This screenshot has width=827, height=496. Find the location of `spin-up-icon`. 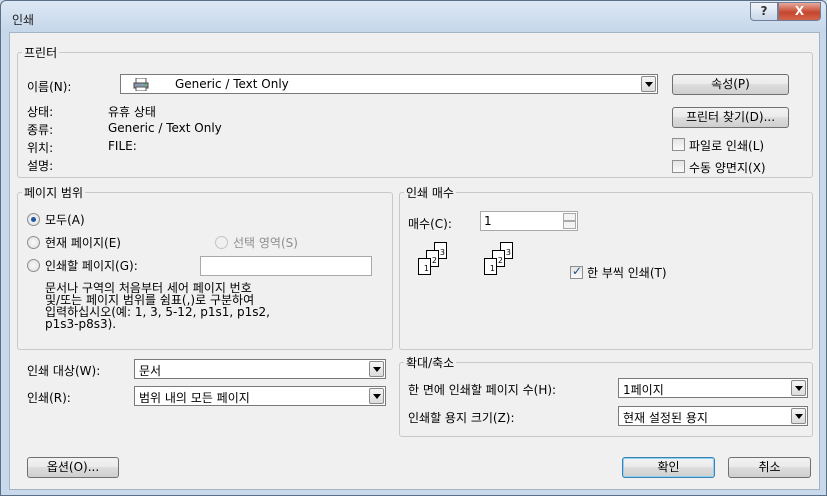

spin-up-icon is located at coordinates (569, 217).